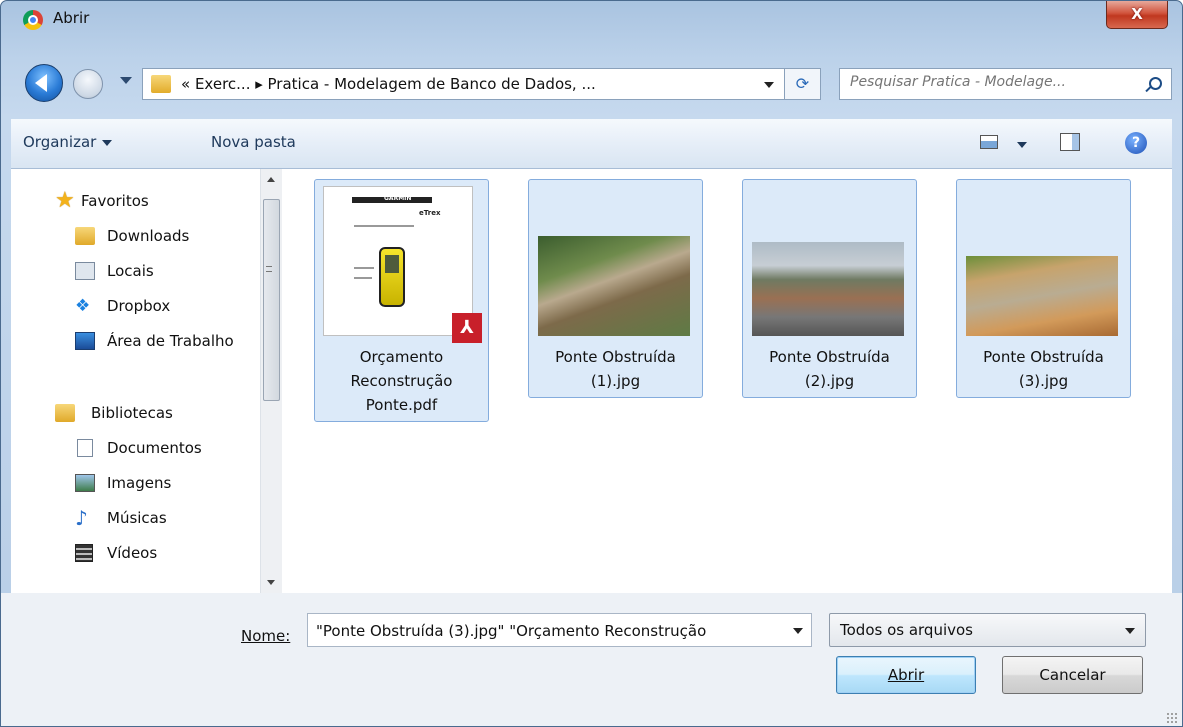 The width and height of the screenshot is (1183, 727). Describe the element at coordinates (906, 630) in the screenshot. I see `file-type-value: Todos os arquivos` at that location.